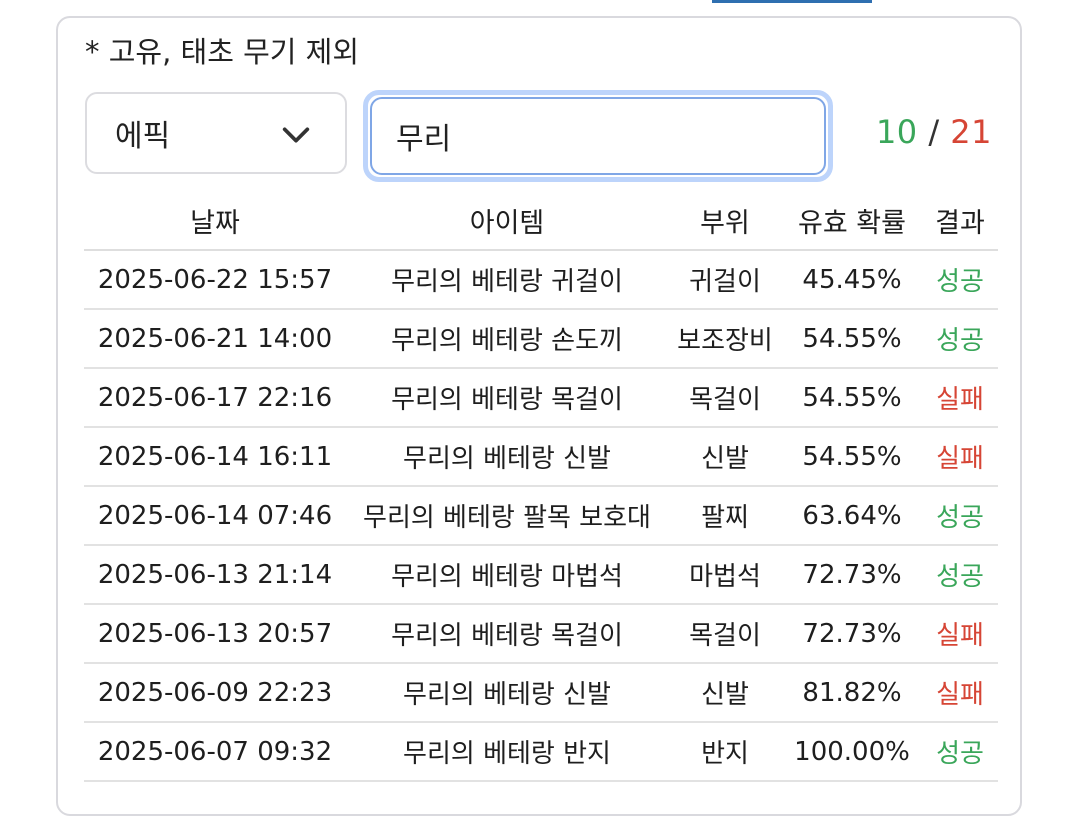 The image size is (1080, 816). Describe the element at coordinates (222, 52) in the screenshot. I see `exclusion-note: * 고유, 태초 무기 제외` at that location.